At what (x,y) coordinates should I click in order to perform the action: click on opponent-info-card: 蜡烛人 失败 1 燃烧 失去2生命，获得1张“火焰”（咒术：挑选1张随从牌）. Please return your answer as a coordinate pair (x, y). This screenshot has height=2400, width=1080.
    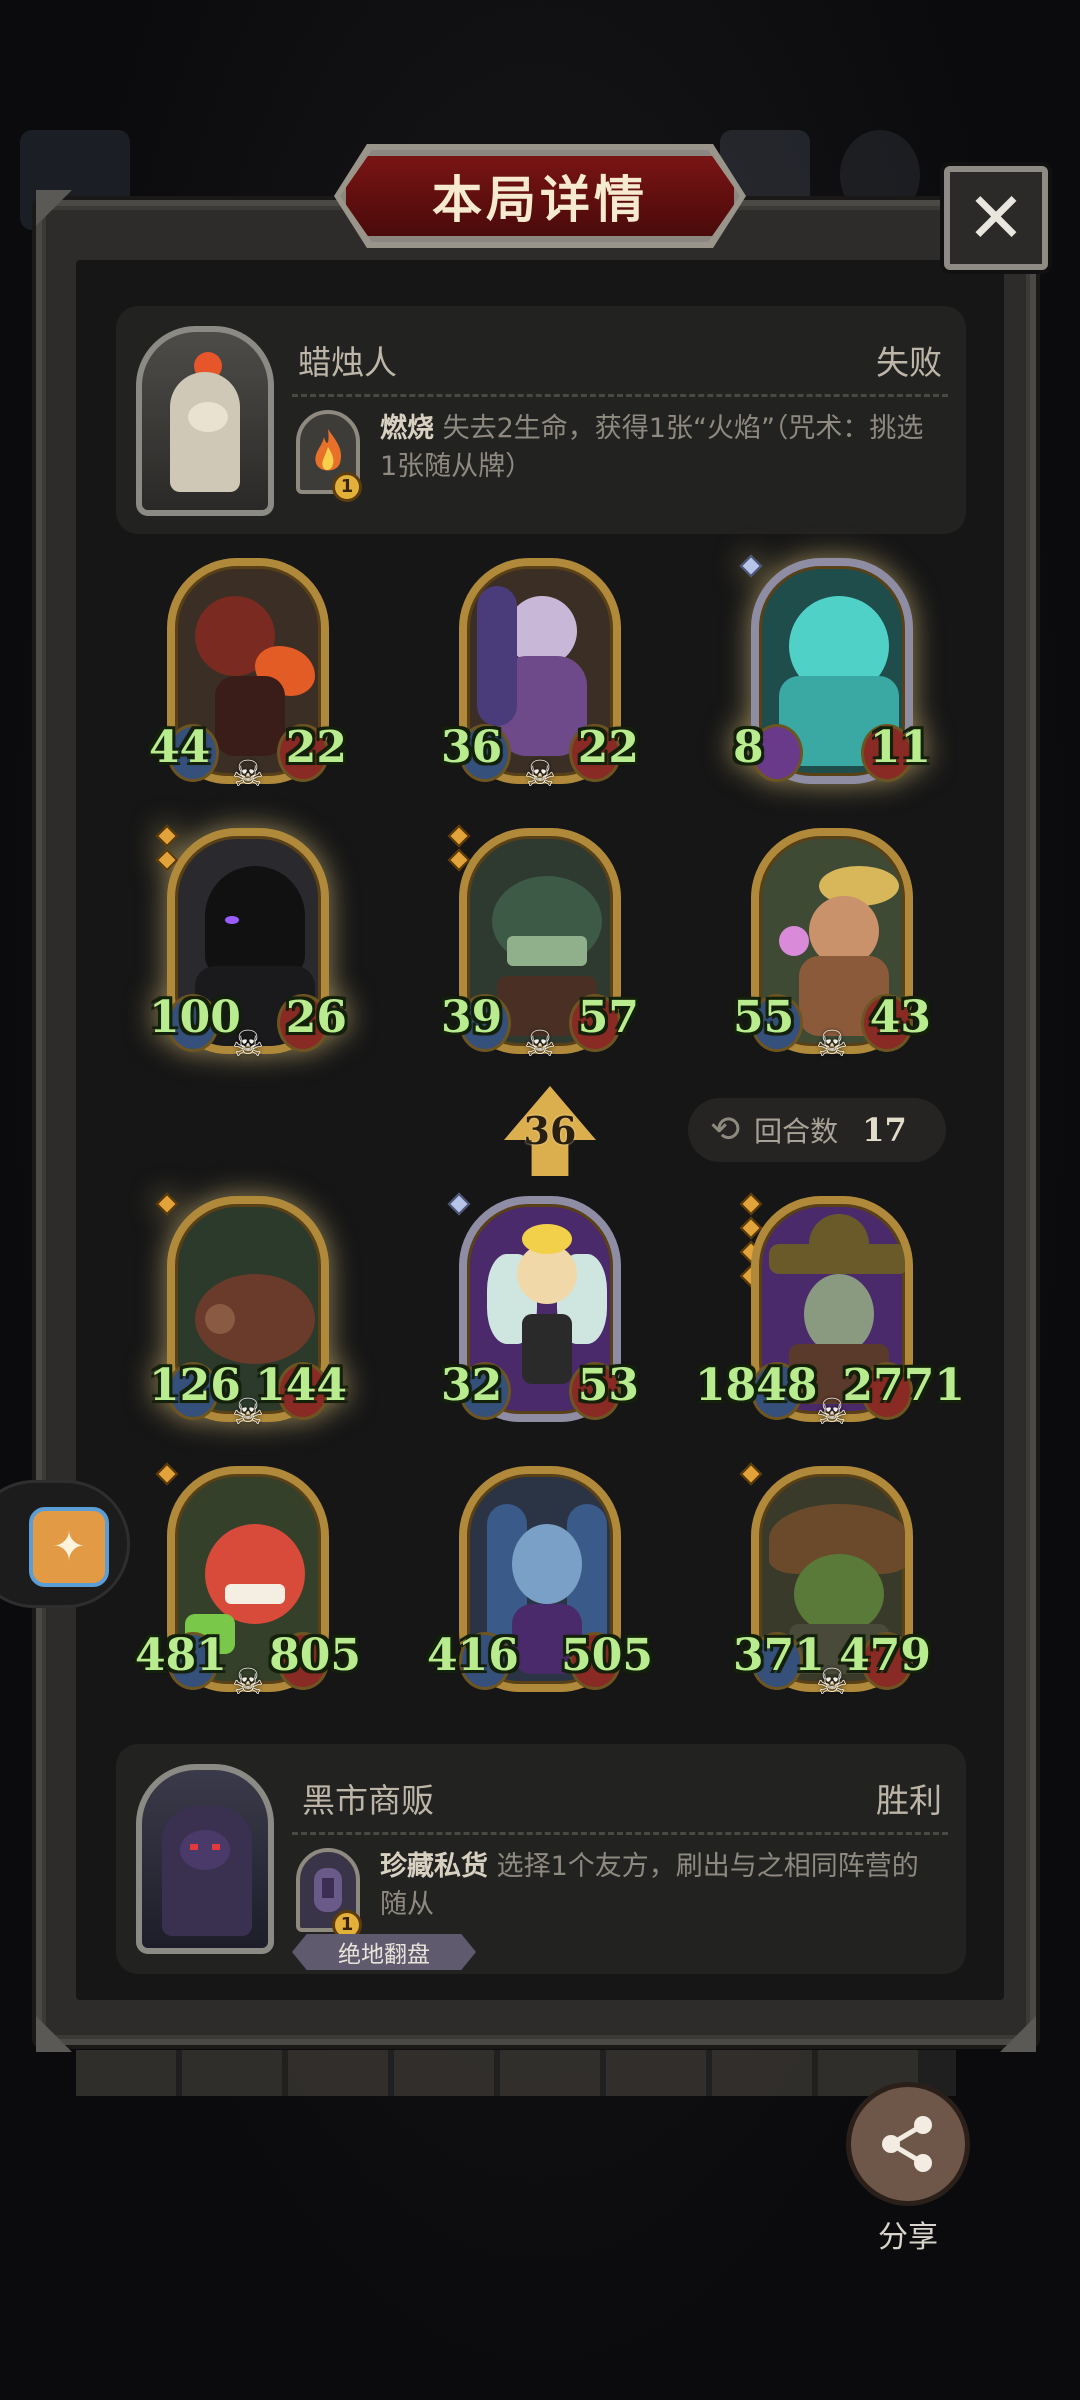
    Looking at the image, I should click on (541, 420).